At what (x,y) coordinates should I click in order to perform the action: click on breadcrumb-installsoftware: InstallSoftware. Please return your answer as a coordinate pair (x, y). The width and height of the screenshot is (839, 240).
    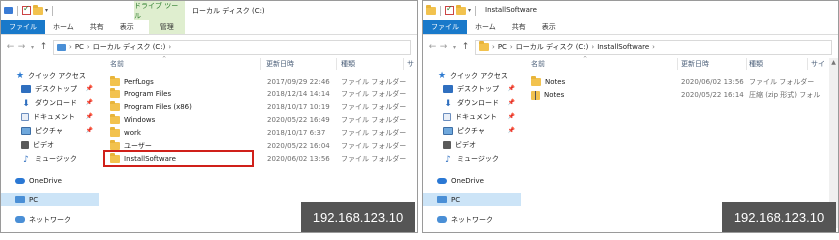
    Looking at the image, I should click on (623, 47).